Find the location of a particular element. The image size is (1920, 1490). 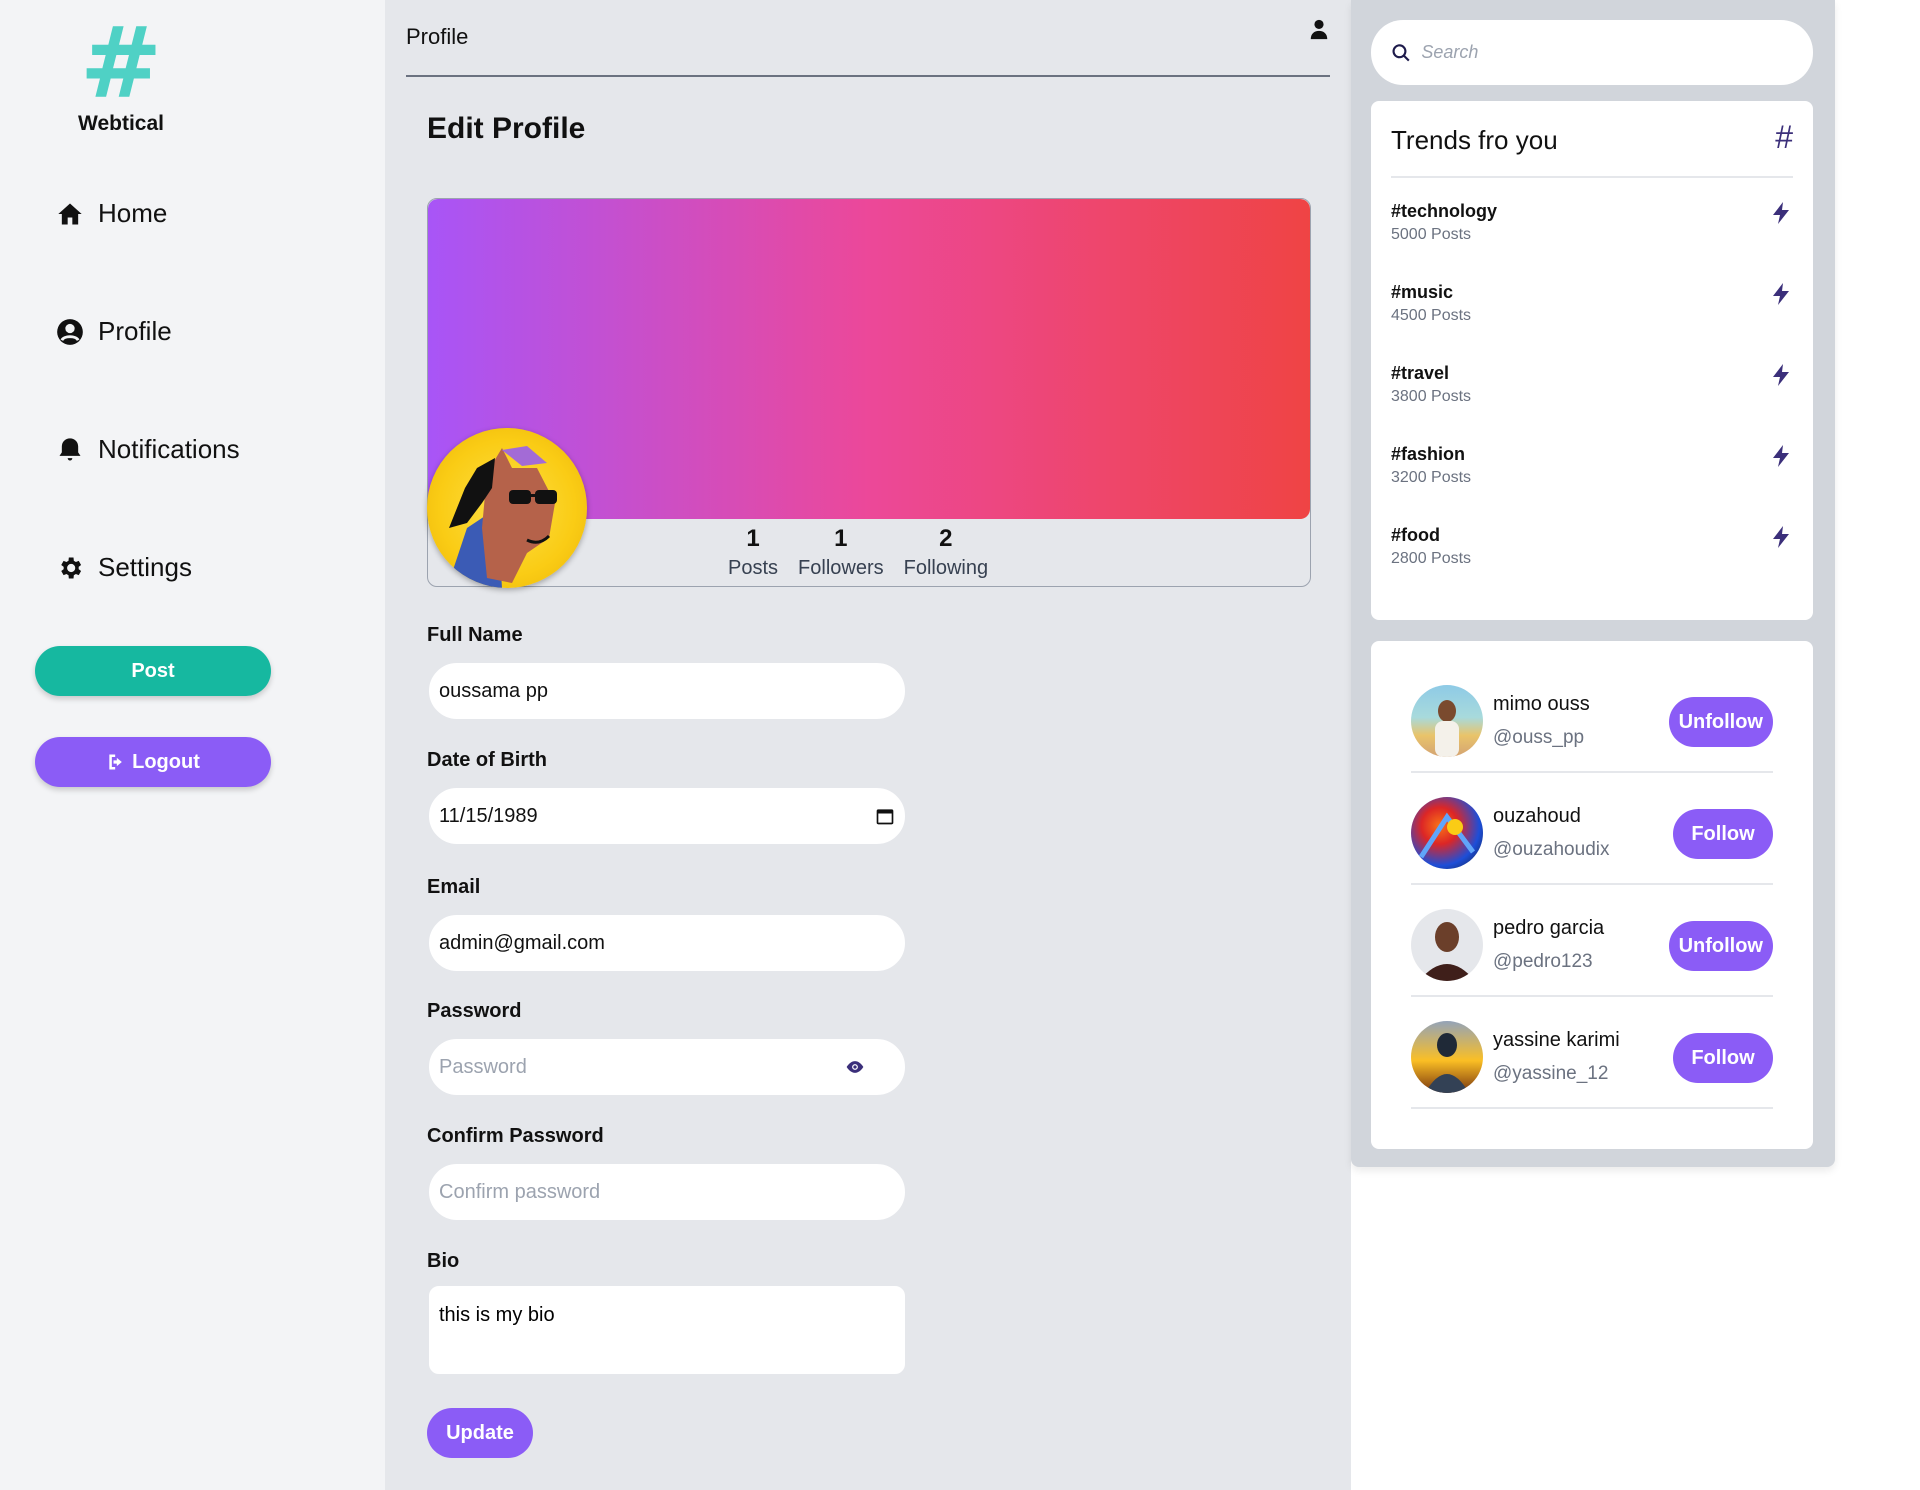

follow-suggestion: yassine karimi @yassine_12 Follow is located at coordinates (1592, 1053).